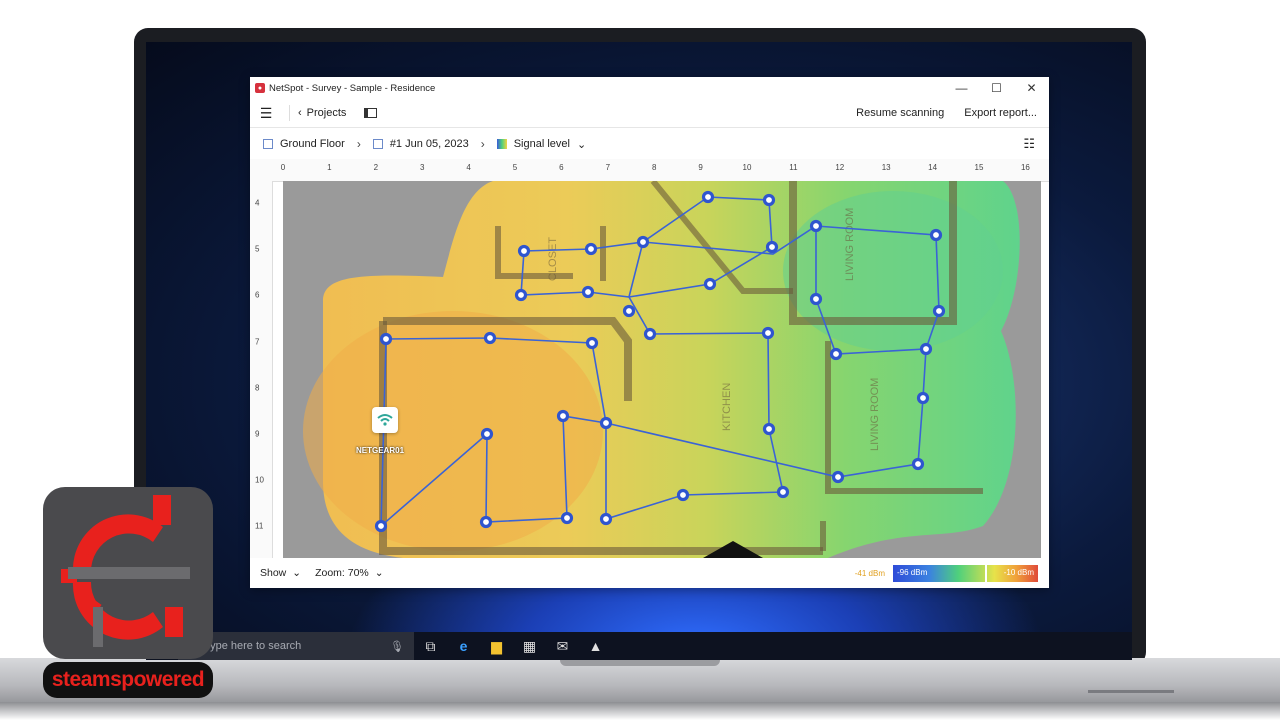 This screenshot has height=720, width=1280. I want to click on ruler-left-tick: 6, so click(257, 295).